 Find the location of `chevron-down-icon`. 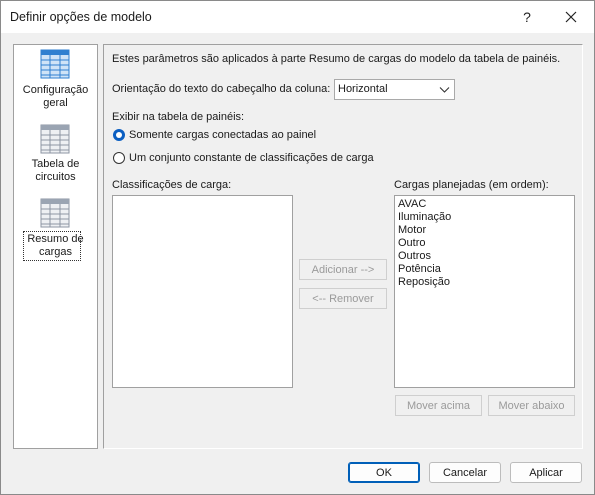

chevron-down-icon is located at coordinates (444, 90).